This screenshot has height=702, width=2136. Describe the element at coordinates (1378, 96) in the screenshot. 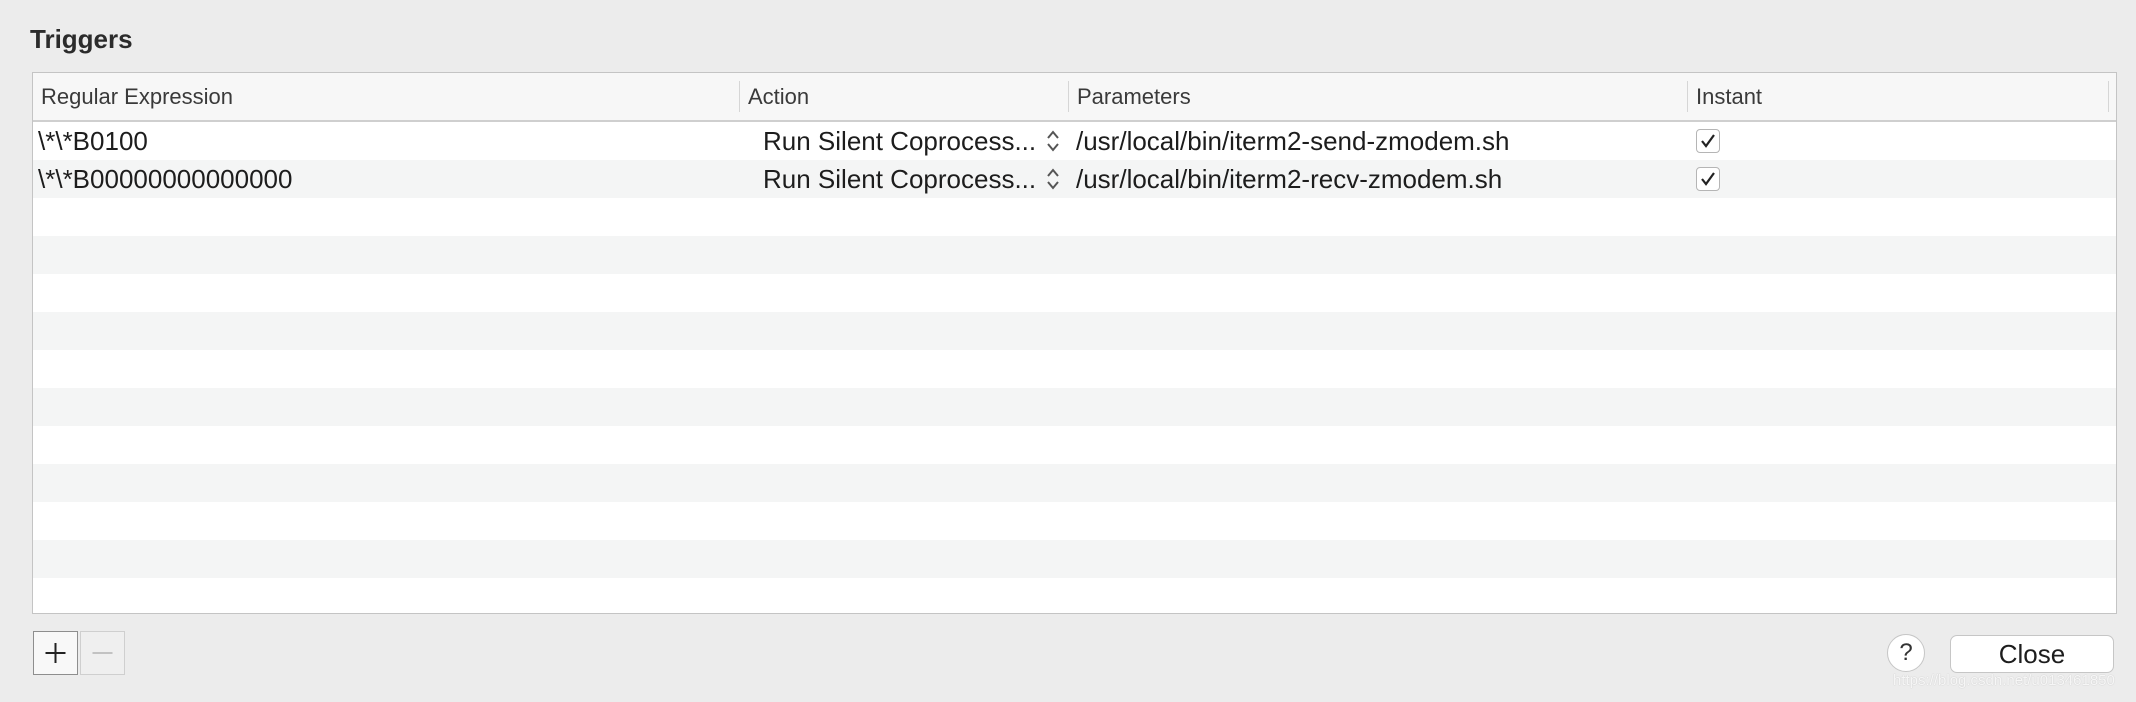

I see `column-header-parameters: Parameters` at that location.